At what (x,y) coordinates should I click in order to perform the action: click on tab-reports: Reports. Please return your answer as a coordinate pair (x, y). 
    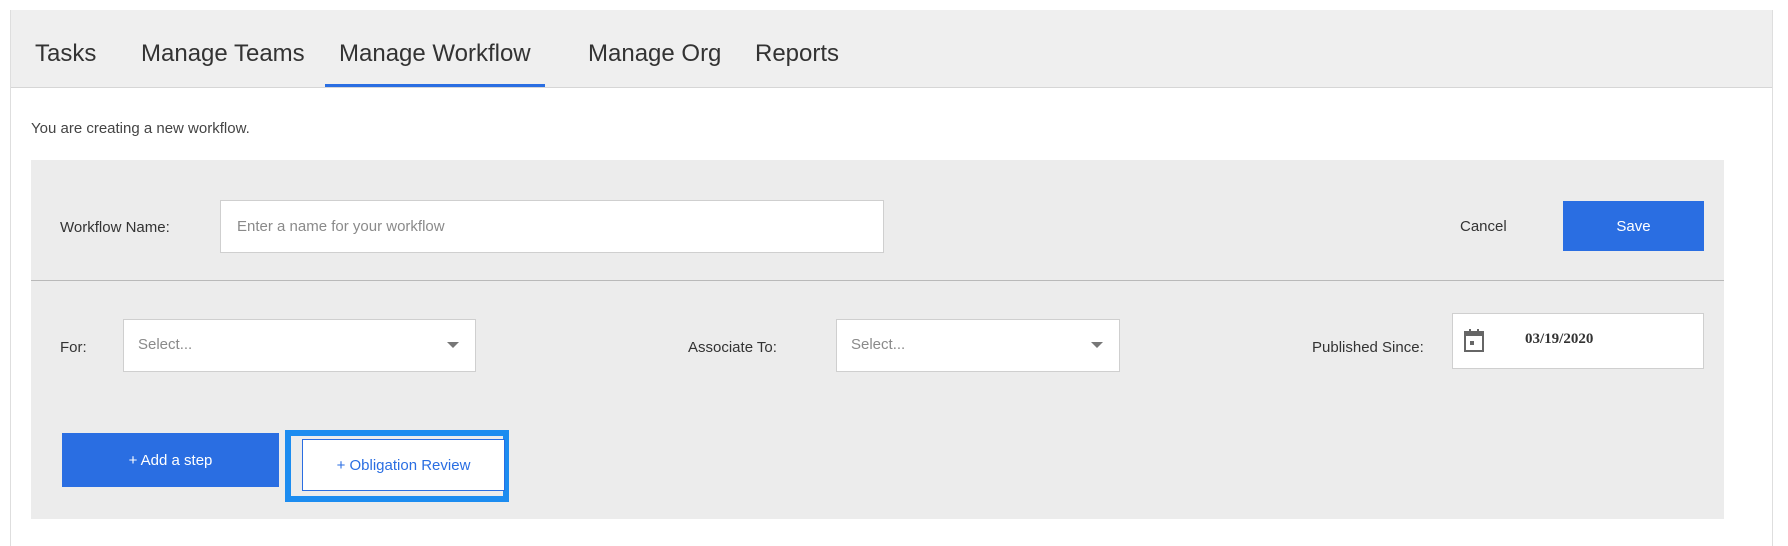
    Looking at the image, I should click on (797, 48).